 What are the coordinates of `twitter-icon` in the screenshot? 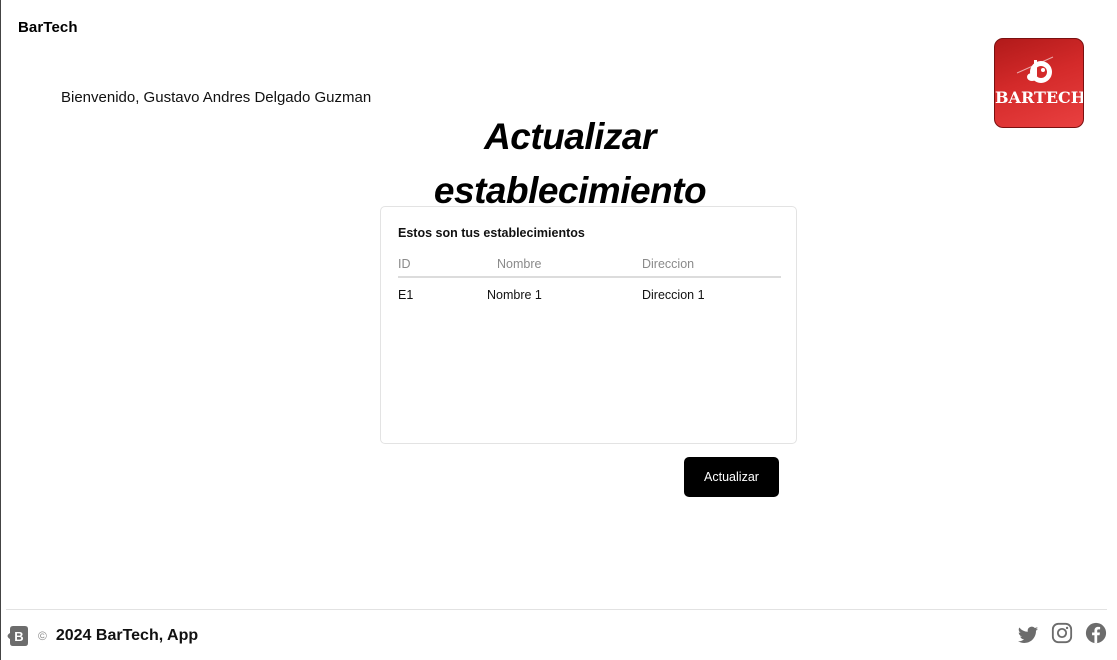 It's located at (1028, 635).